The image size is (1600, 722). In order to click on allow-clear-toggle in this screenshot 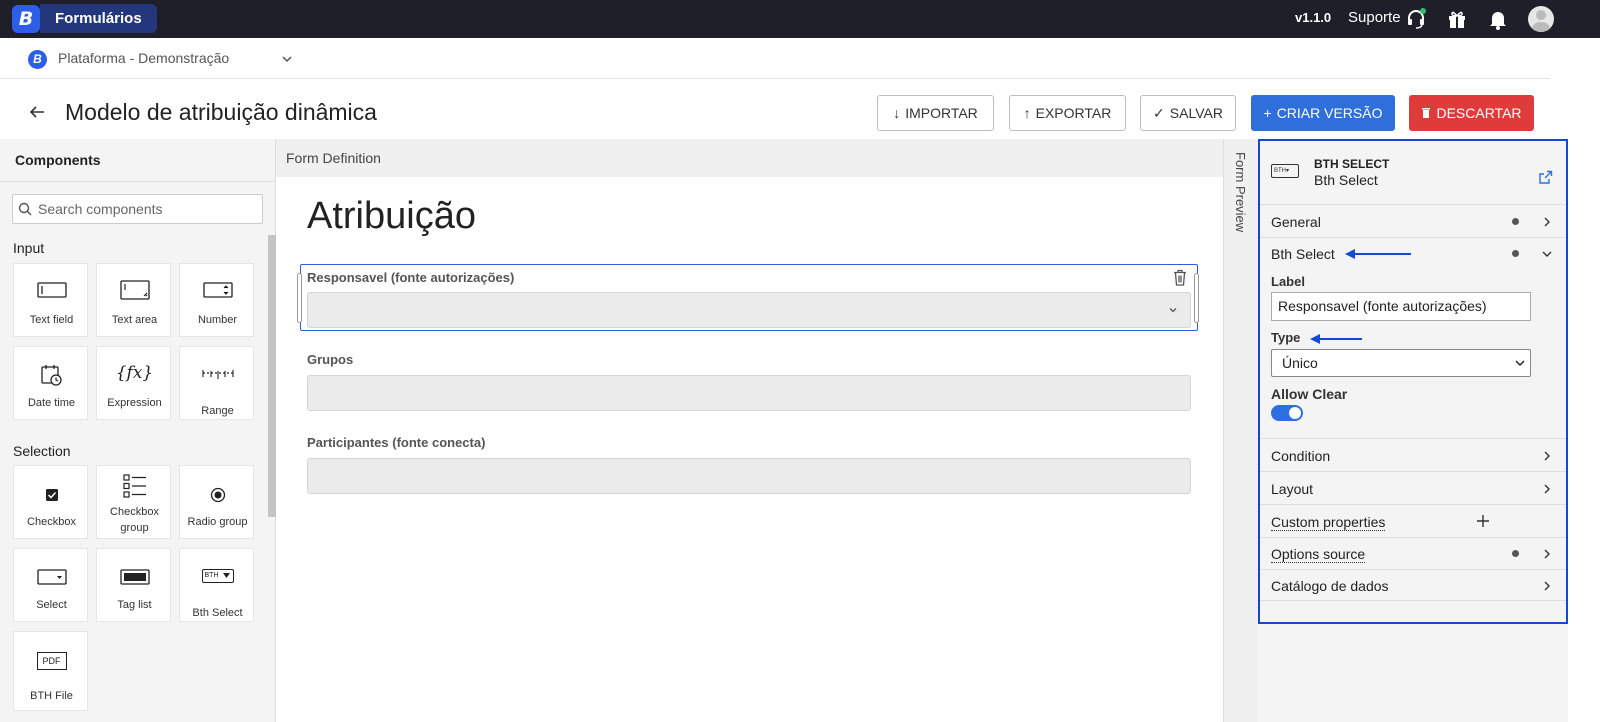, I will do `click(1287, 413)`.